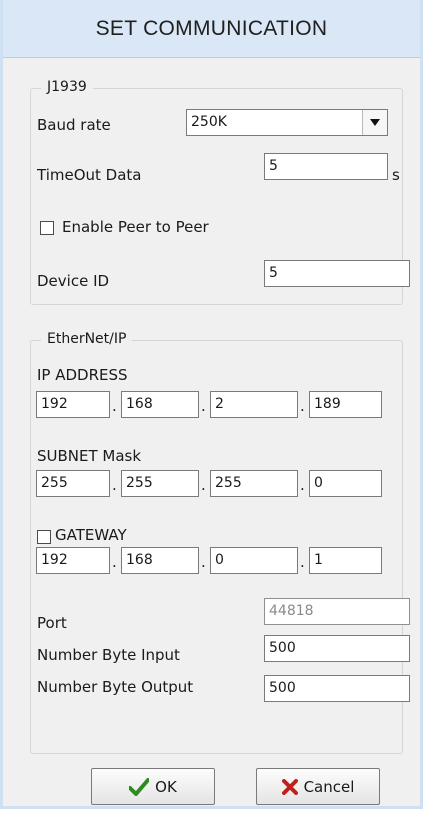 Image resolution: width=426 pixels, height=823 pixels. Describe the element at coordinates (374, 122) in the screenshot. I see `dropdown-arrow-icon` at that location.